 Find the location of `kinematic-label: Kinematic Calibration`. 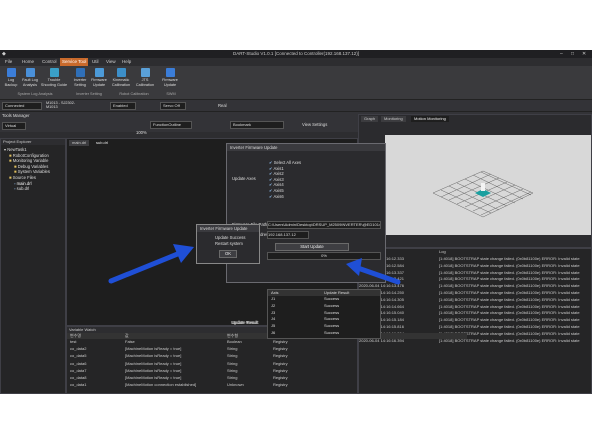

kinematic-label: Kinematic Calibration is located at coordinates (121, 82).